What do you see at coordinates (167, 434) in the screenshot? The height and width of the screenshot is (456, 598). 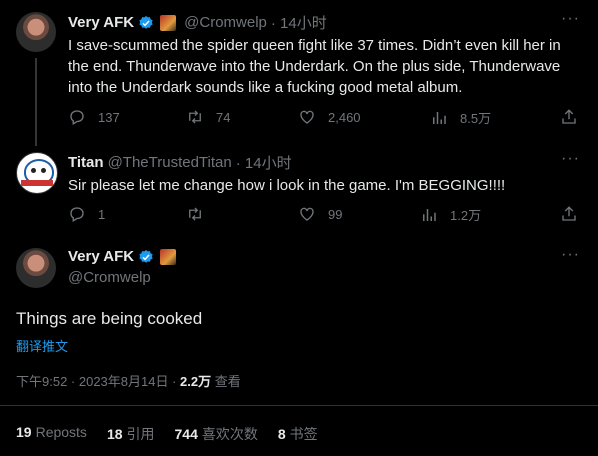 I see `engagement-stats: 19 Reposts 18 引用 744 喜欢次数 8 书签` at bounding box center [167, 434].